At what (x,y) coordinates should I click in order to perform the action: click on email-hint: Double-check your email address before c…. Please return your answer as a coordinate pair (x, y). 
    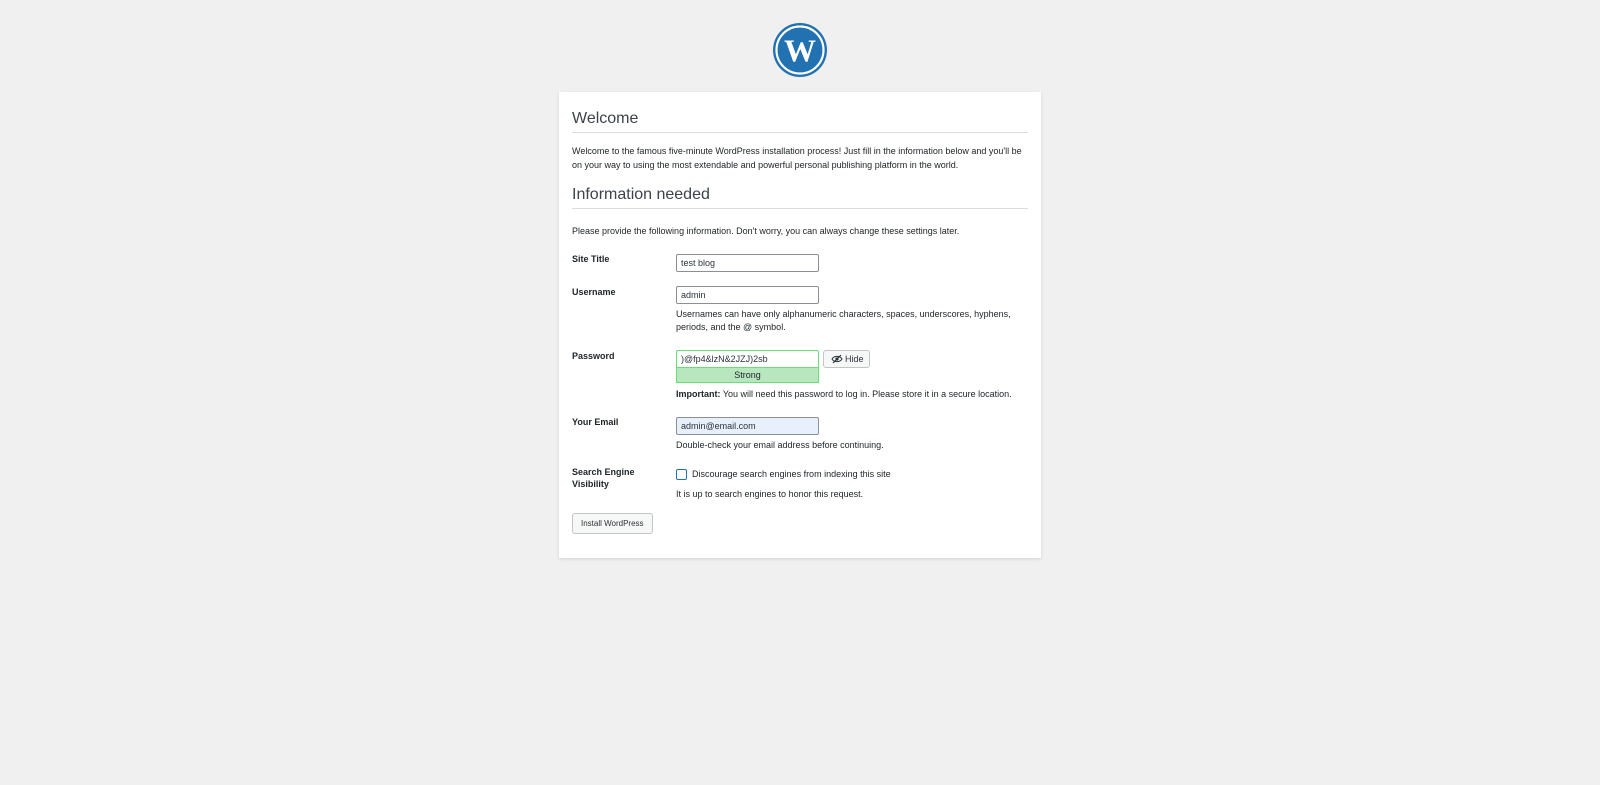
    Looking at the image, I should click on (780, 445).